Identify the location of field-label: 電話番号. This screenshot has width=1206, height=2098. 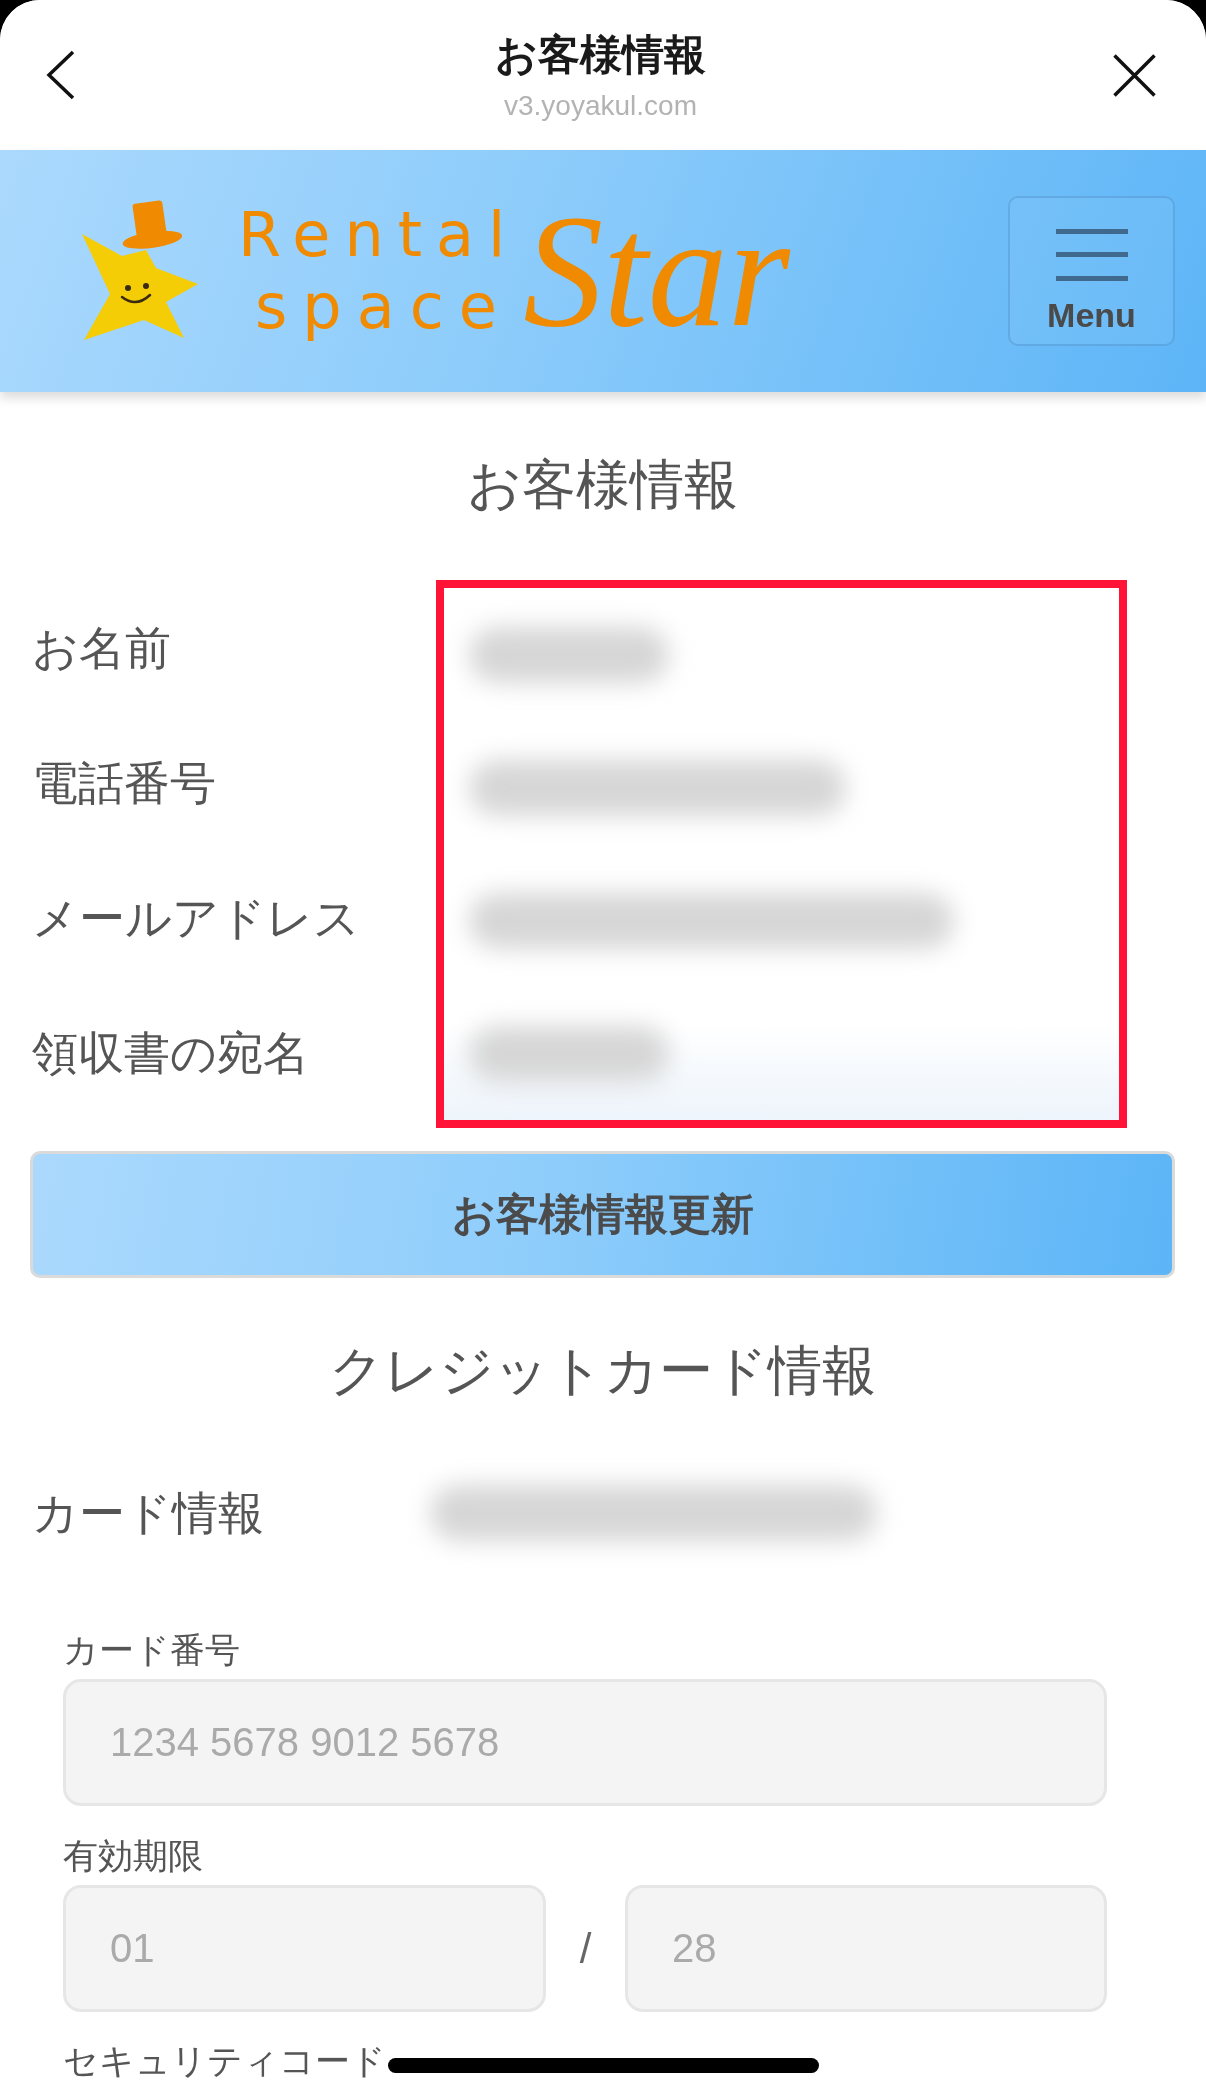
(124, 782).